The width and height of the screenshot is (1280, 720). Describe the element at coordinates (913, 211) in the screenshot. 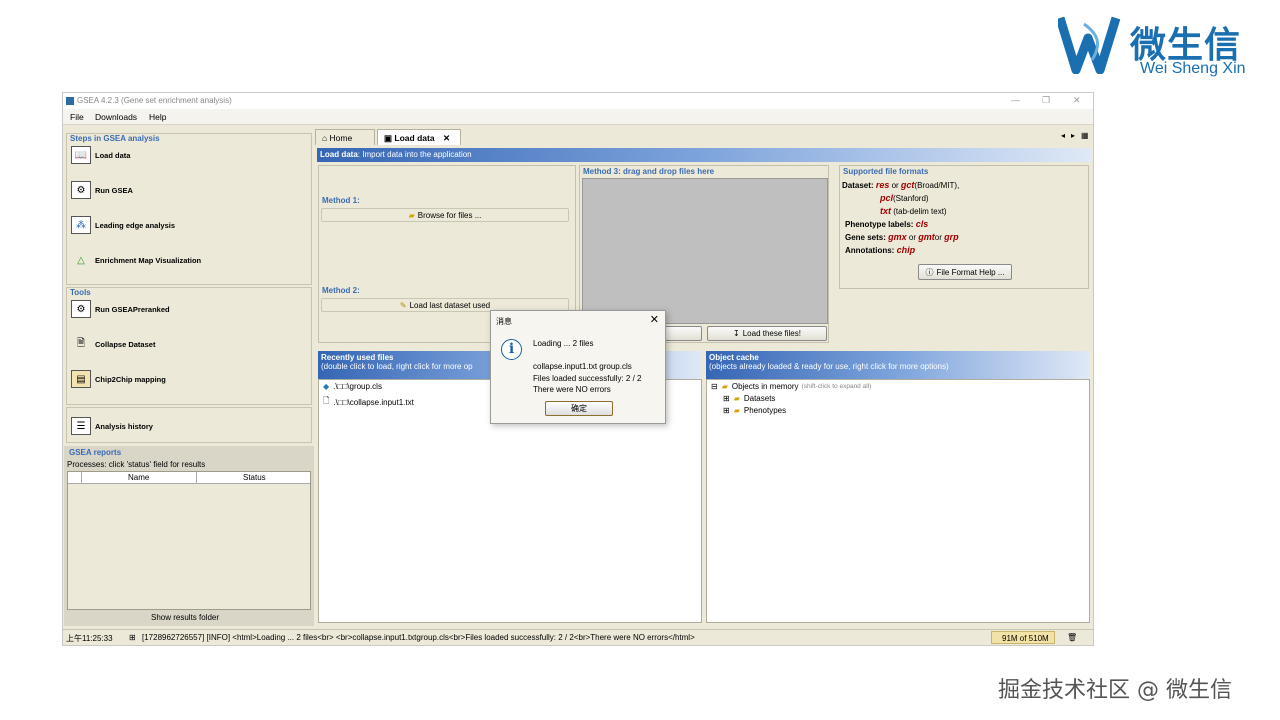

I see `txt-format: txt (tab-delim text)` at that location.